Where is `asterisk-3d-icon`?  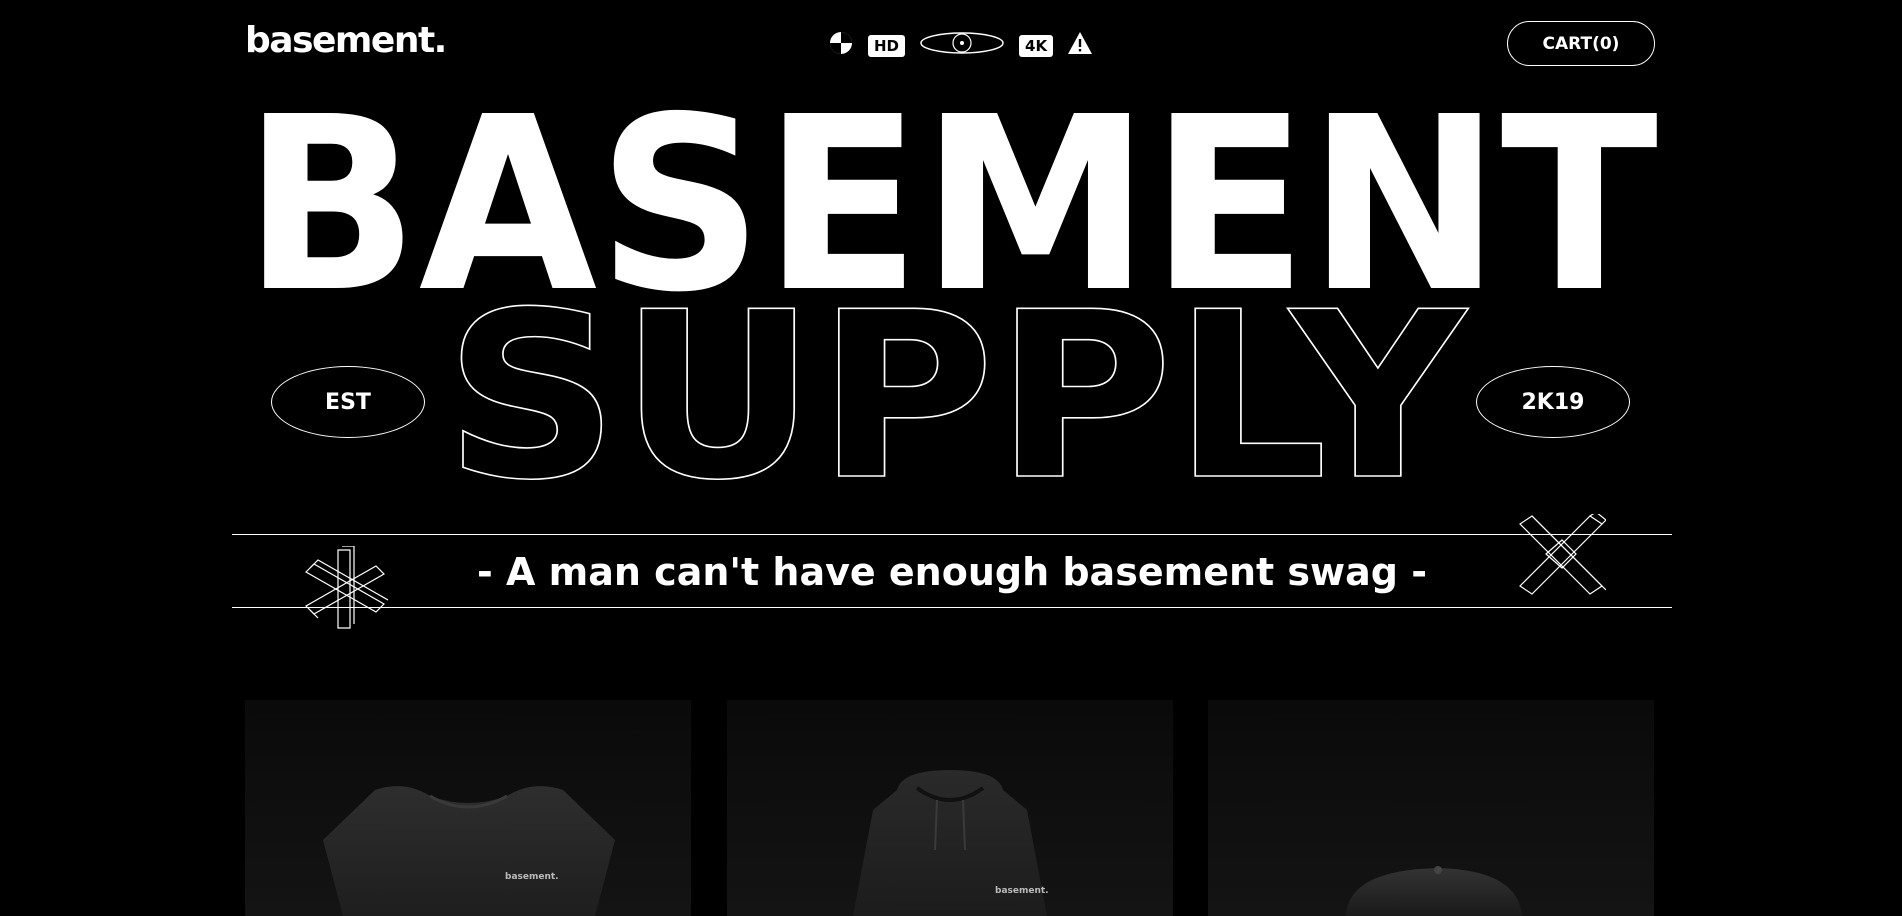 asterisk-3d-icon is located at coordinates (347, 587).